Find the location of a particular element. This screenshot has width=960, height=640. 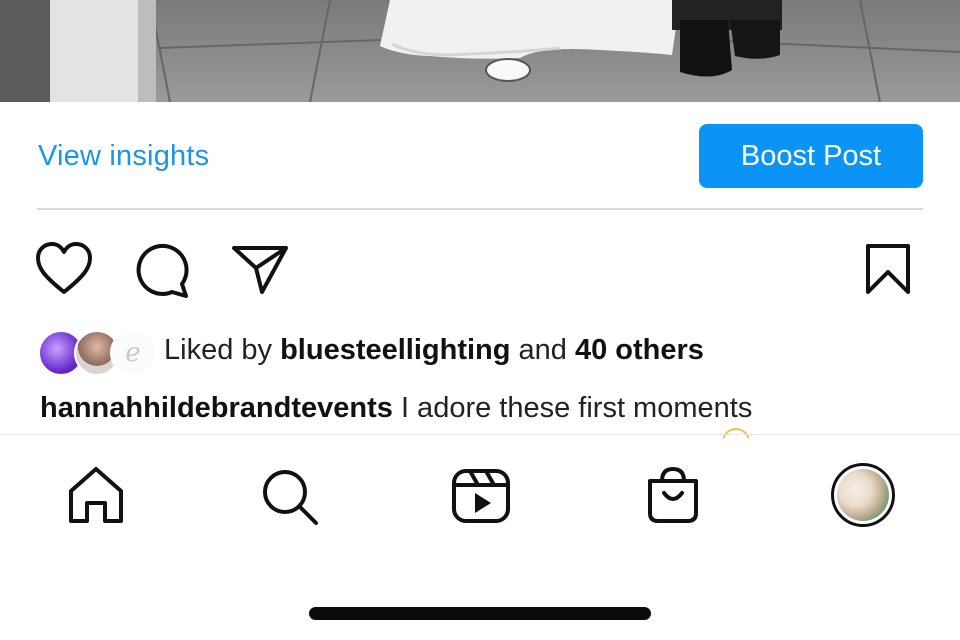

reels-icon is located at coordinates (481, 496).